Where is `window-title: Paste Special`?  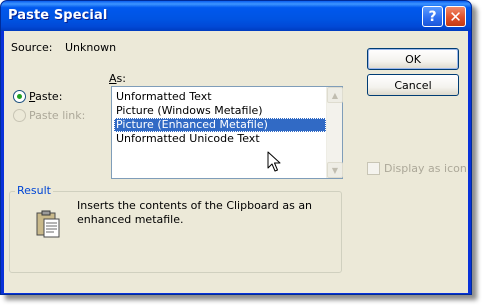 window-title: Paste Special is located at coordinates (58, 15).